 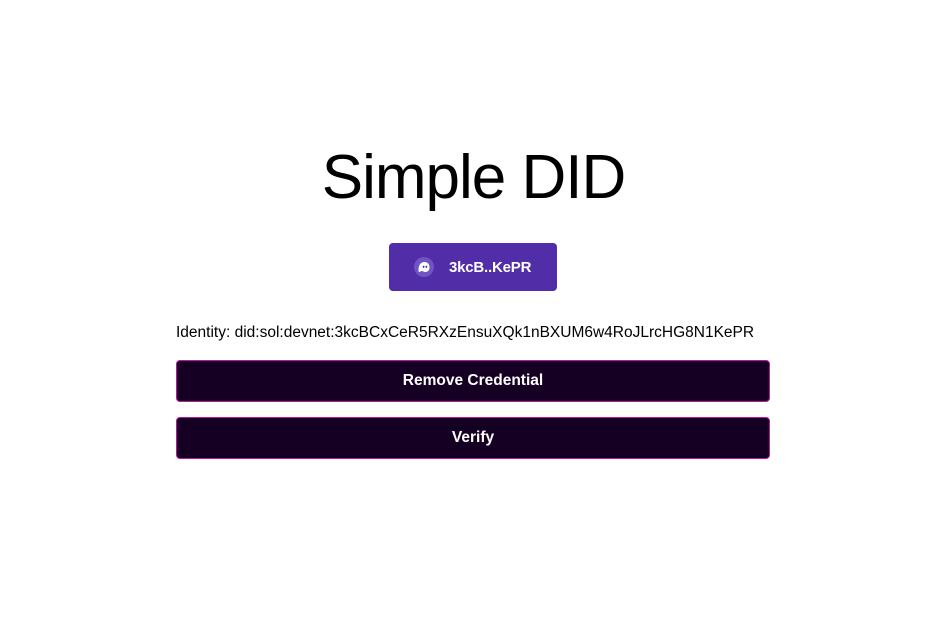 I want to click on page-title: Simple DID, so click(x=474, y=177).